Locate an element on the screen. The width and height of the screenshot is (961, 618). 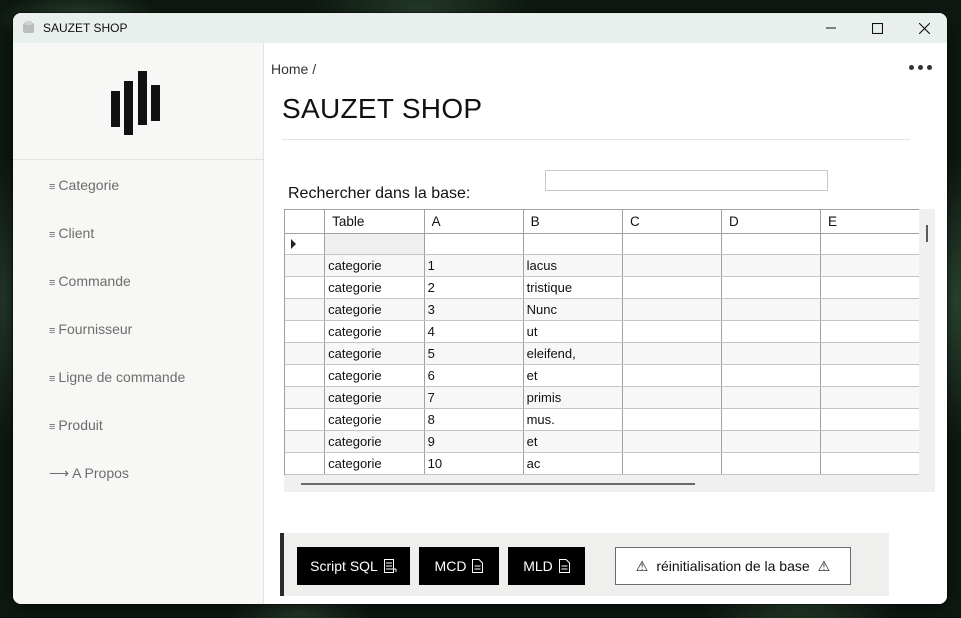
table-row: categorie 2 tristique is located at coordinates (602, 287).